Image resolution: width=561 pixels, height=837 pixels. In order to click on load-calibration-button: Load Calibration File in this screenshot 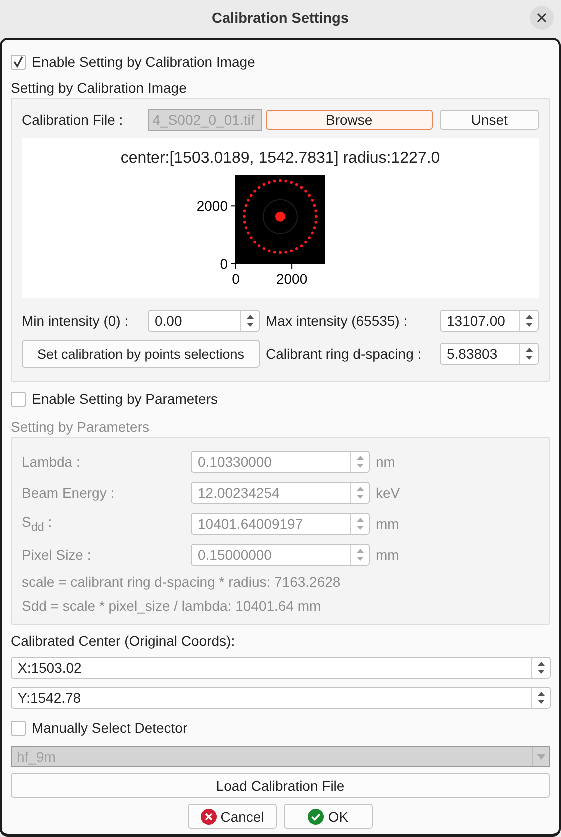, I will do `click(280, 785)`.